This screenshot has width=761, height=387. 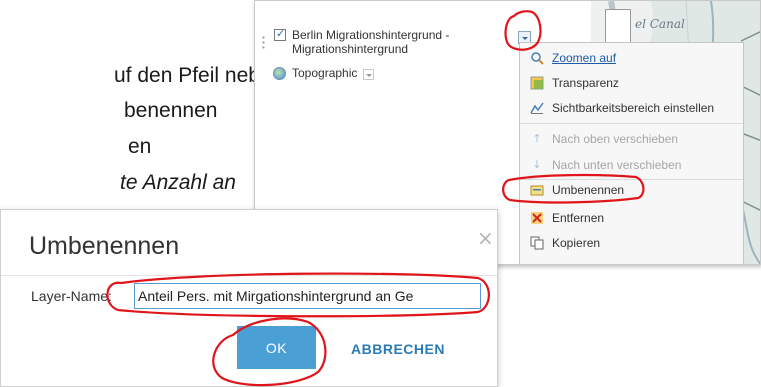 What do you see at coordinates (631, 82) in the screenshot?
I see `menu-item-transparency: Transparenz` at bounding box center [631, 82].